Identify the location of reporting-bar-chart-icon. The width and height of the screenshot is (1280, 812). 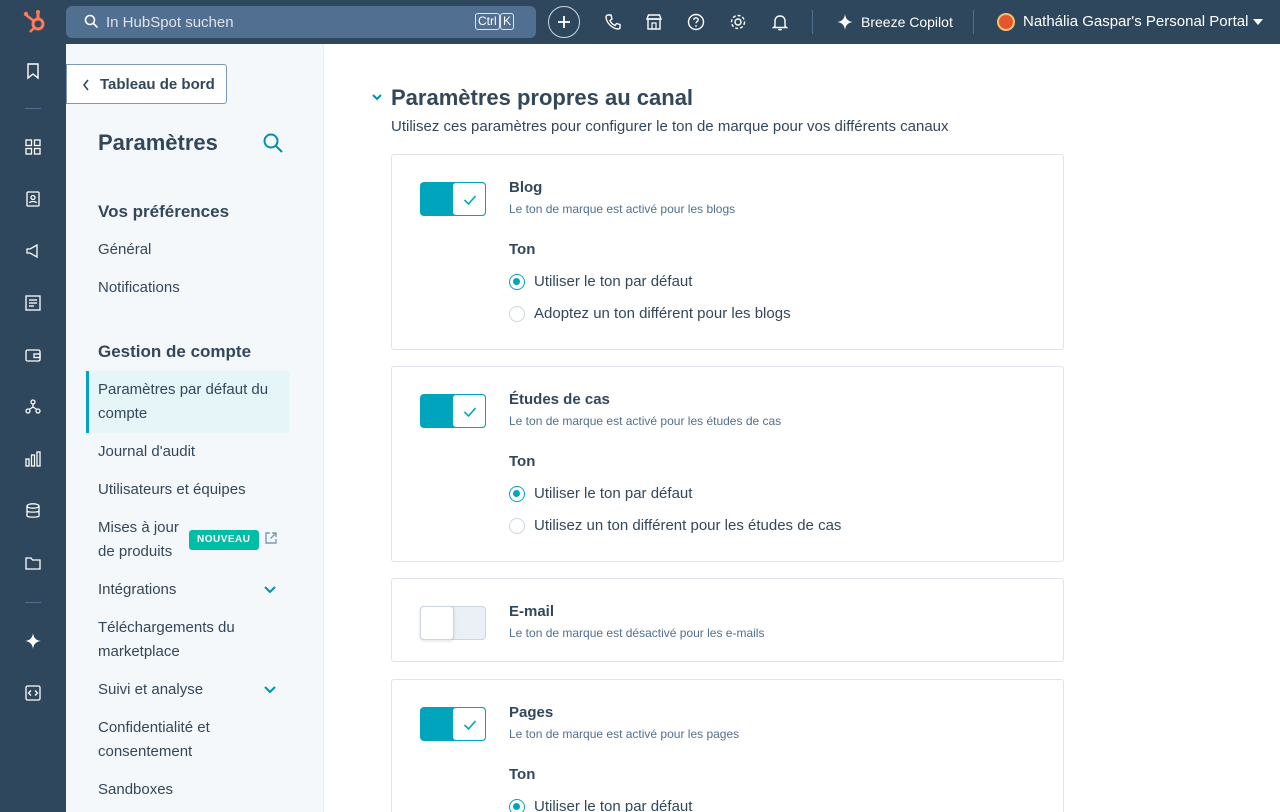
(33, 459).